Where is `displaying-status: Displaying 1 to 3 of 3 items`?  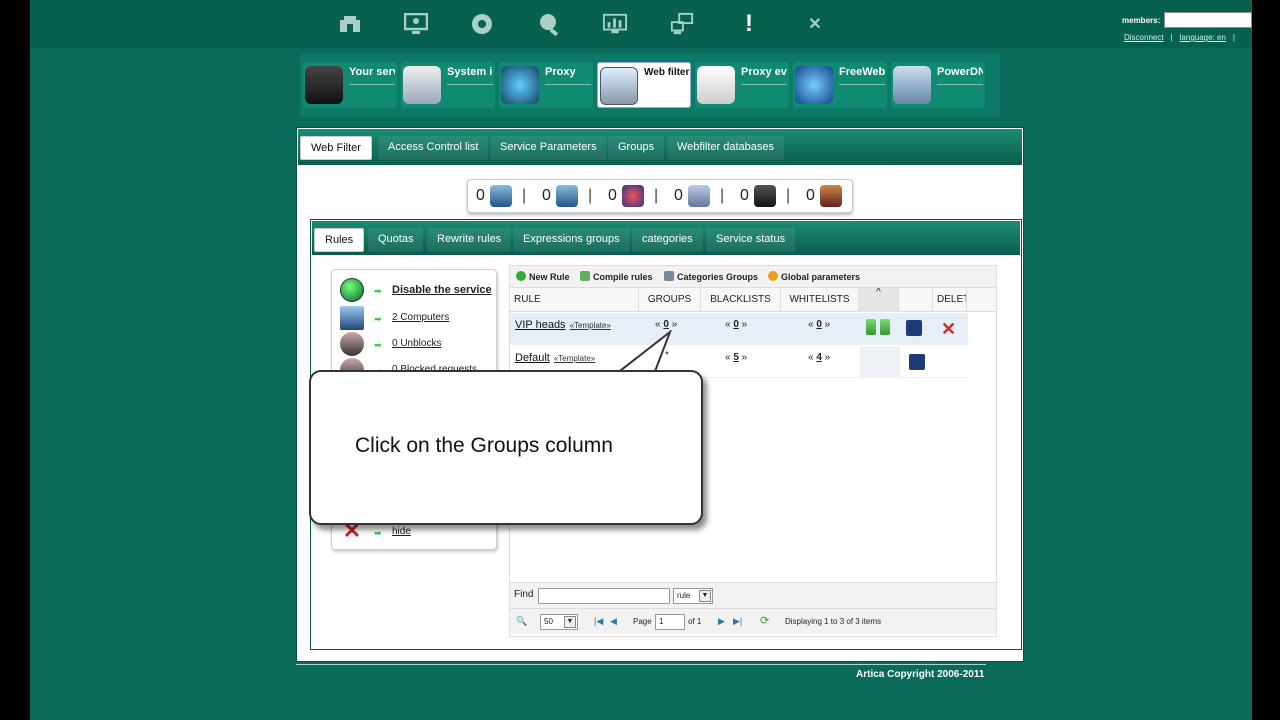
displaying-status: Displaying 1 to 3 of 3 items is located at coordinates (833, 621).